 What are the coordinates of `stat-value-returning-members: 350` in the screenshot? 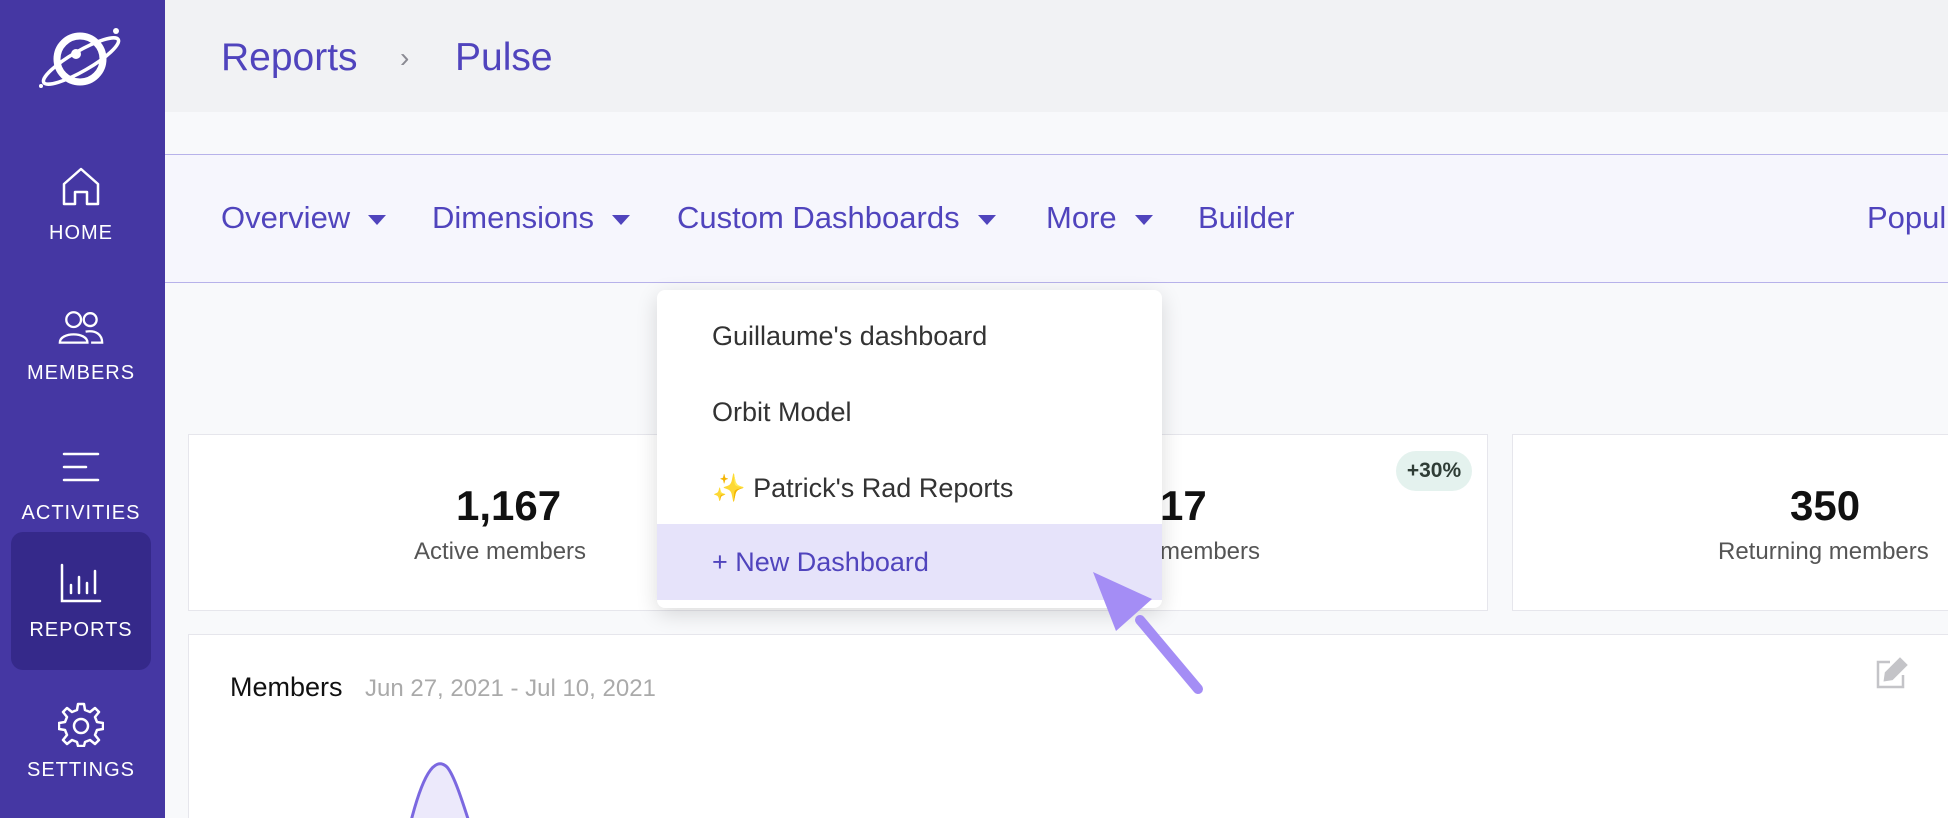 It's located at (1825, 505).